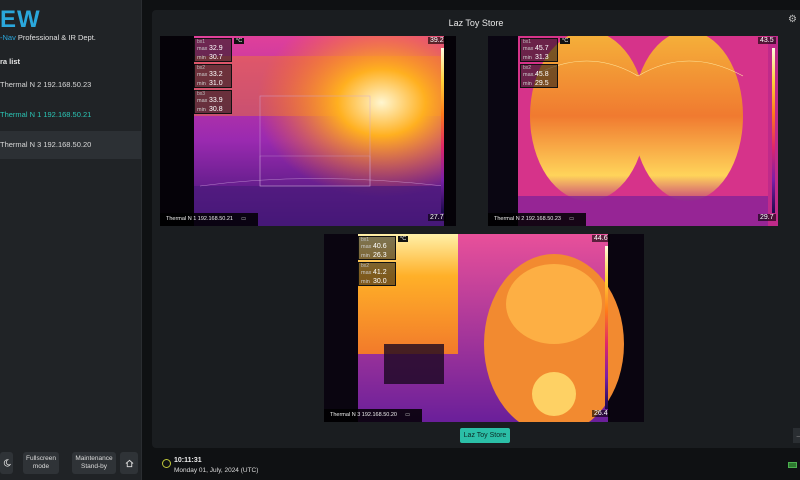 This screenshot has width=800, height=480. Describe the element at coordinates (70, 115) in the screenshot. I see `camera-item-thermal-n1: Thermal N 1 192.168.50.21` at that location.